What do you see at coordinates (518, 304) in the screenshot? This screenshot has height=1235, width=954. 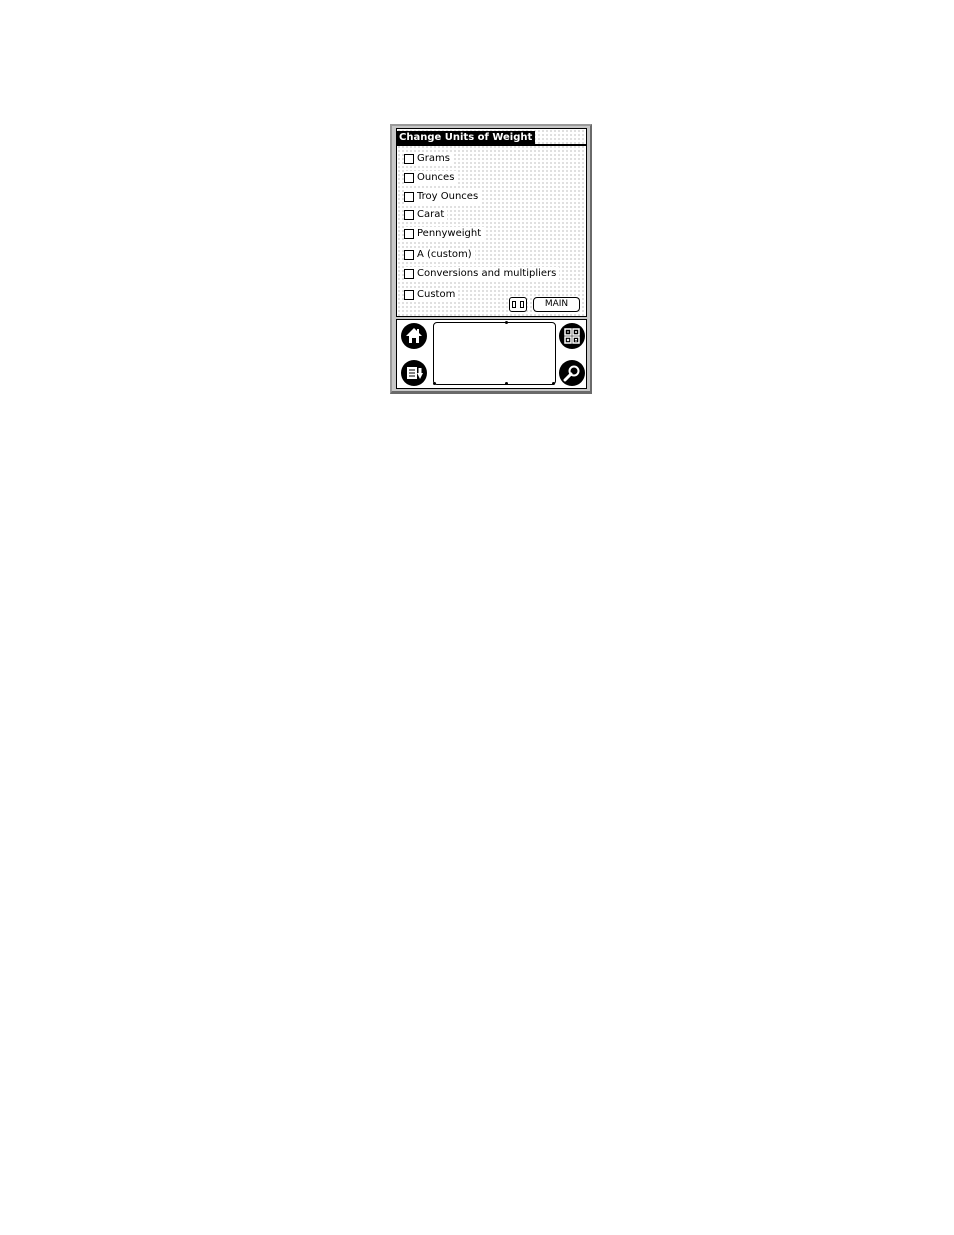 I see `small-control` at bounding box center [518, 304].